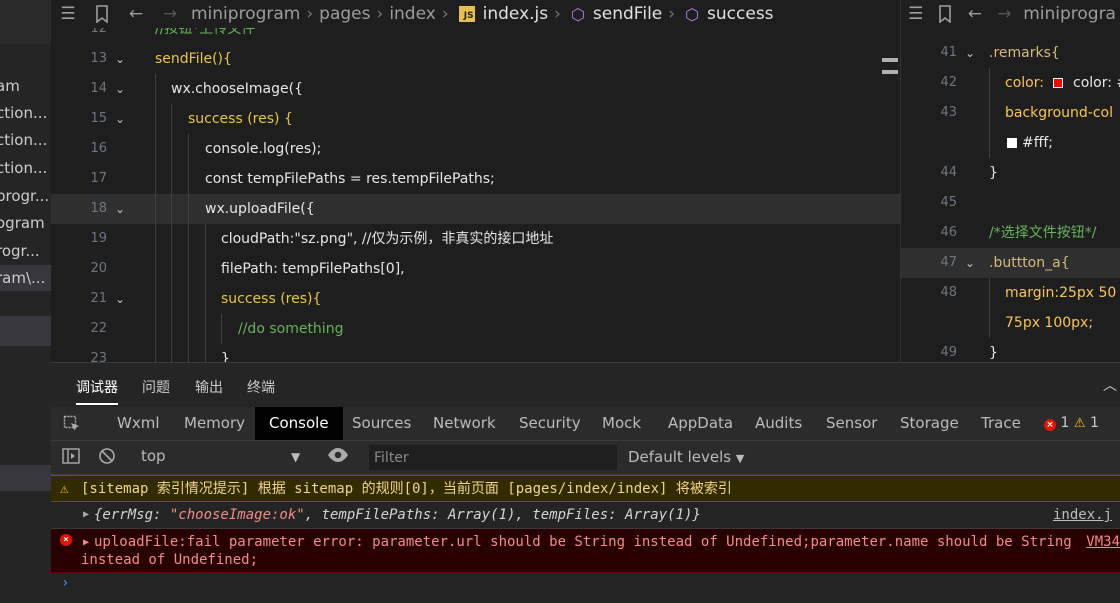 Image resolution: width=1120 pixels, height=603 pixels. Describe the element at coordinates (72, 424) in the screenshot. I see `inspect-element-icon` at that location.